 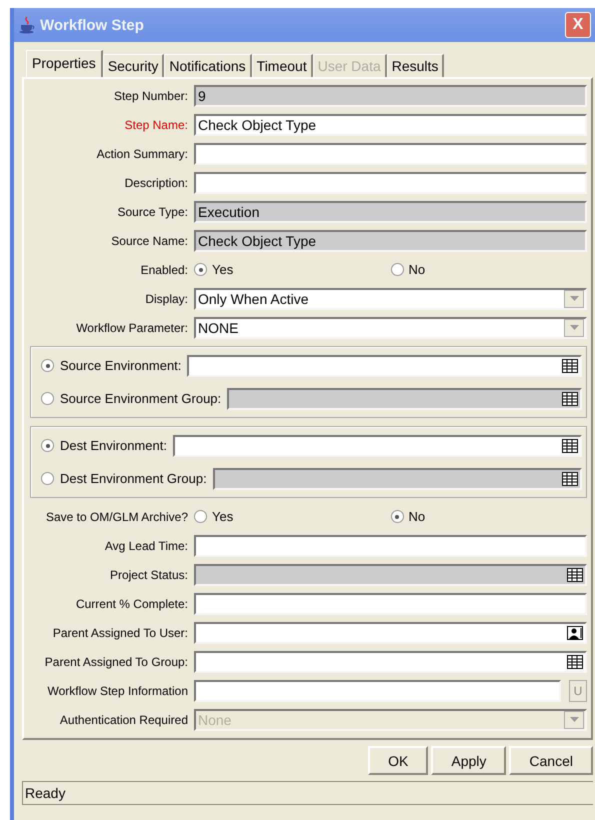 What do you see at coordinates (133, 478) in the screenshot?
I see `field-label: Dest Environment Group:` at bounding box center [133, 478].